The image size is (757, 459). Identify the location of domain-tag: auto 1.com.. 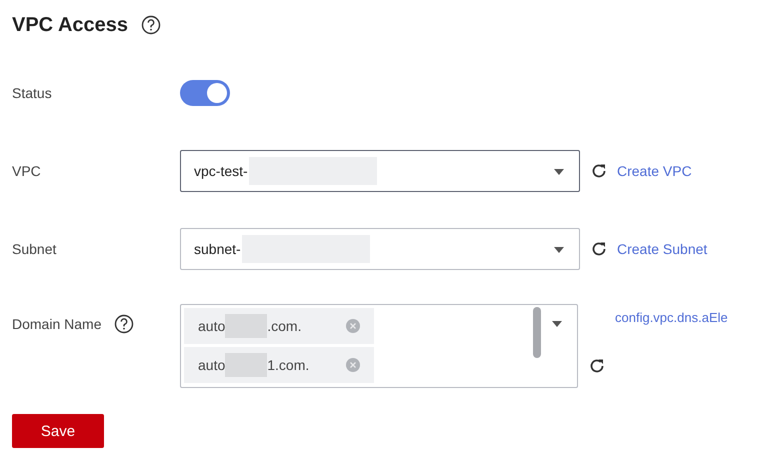
(279, 365).